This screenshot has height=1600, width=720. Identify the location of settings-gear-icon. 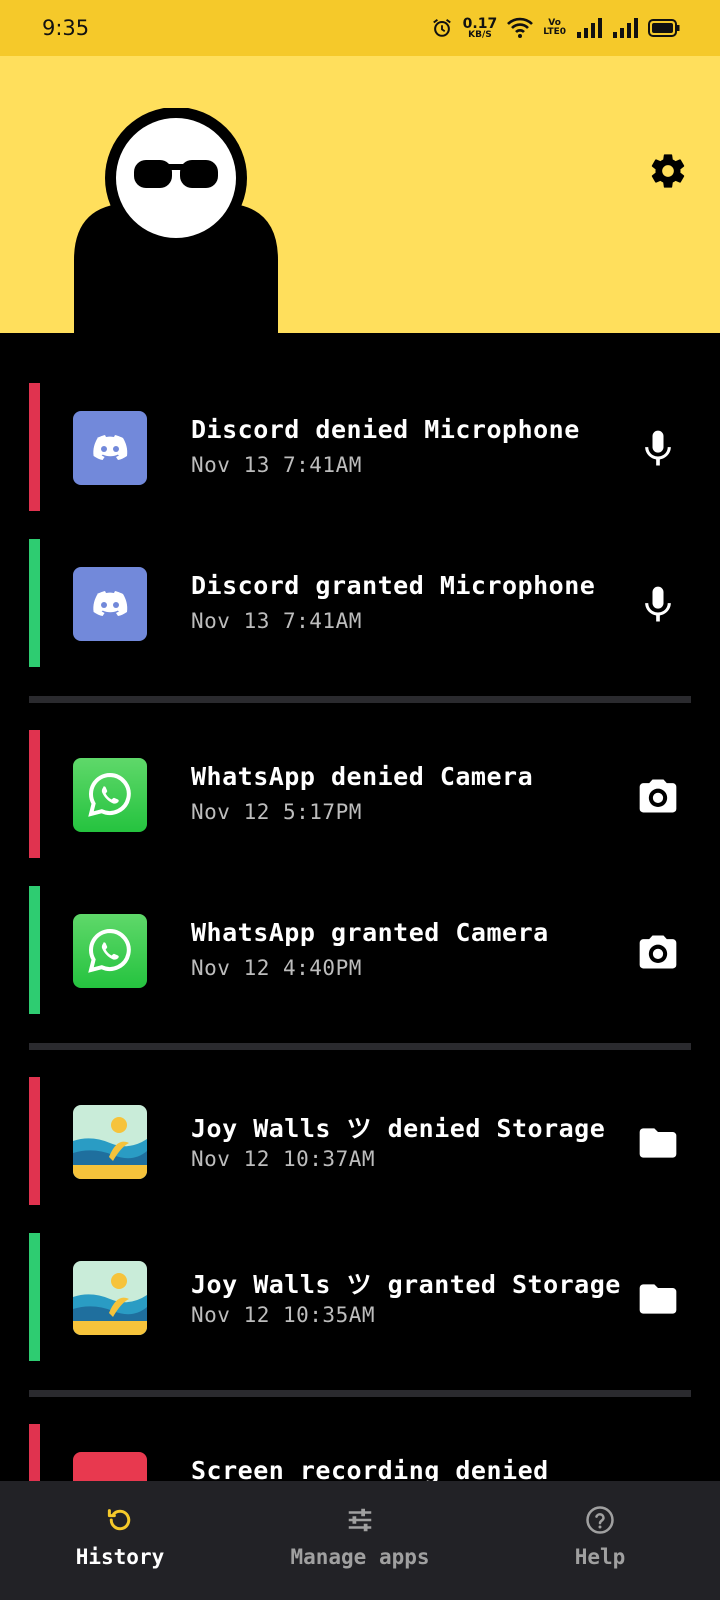
(668, 171).